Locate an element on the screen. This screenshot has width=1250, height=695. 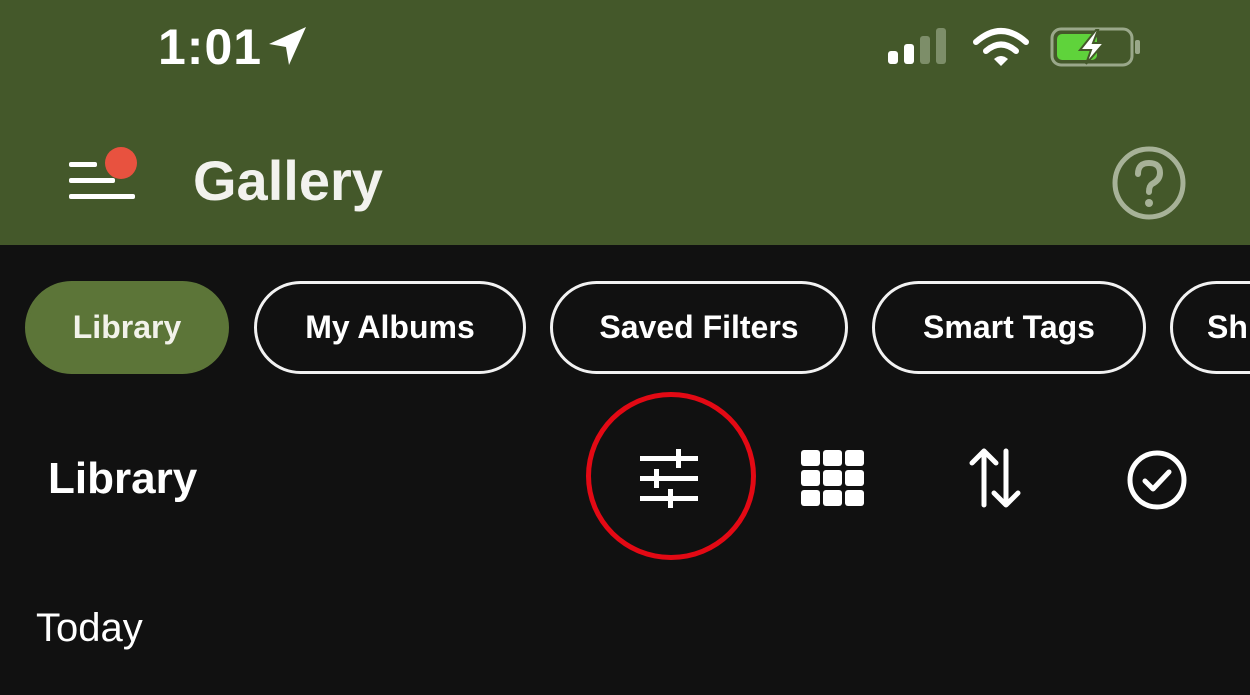
notification-dot is located at coordinates (121, 163).